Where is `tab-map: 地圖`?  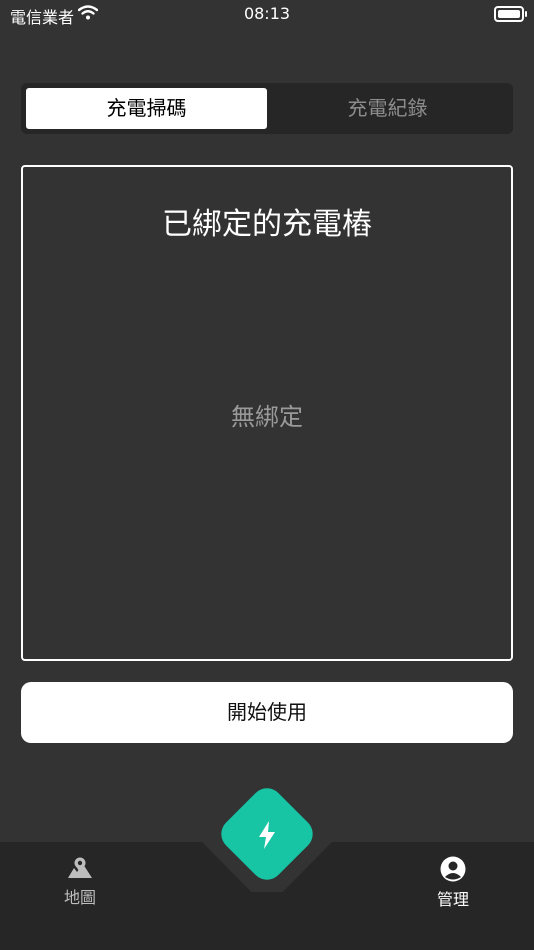 tab-map: 地圖 is located at coordinates (80, 882).